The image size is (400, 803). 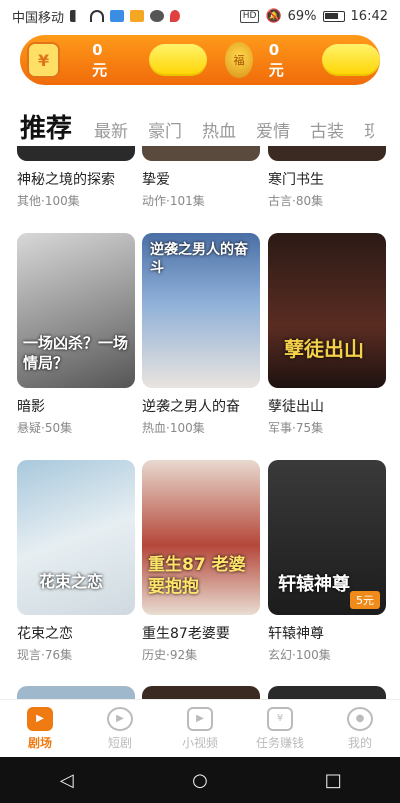 I want to click on nav-theater: ▶ 剧场, so click(x=40, y=728).